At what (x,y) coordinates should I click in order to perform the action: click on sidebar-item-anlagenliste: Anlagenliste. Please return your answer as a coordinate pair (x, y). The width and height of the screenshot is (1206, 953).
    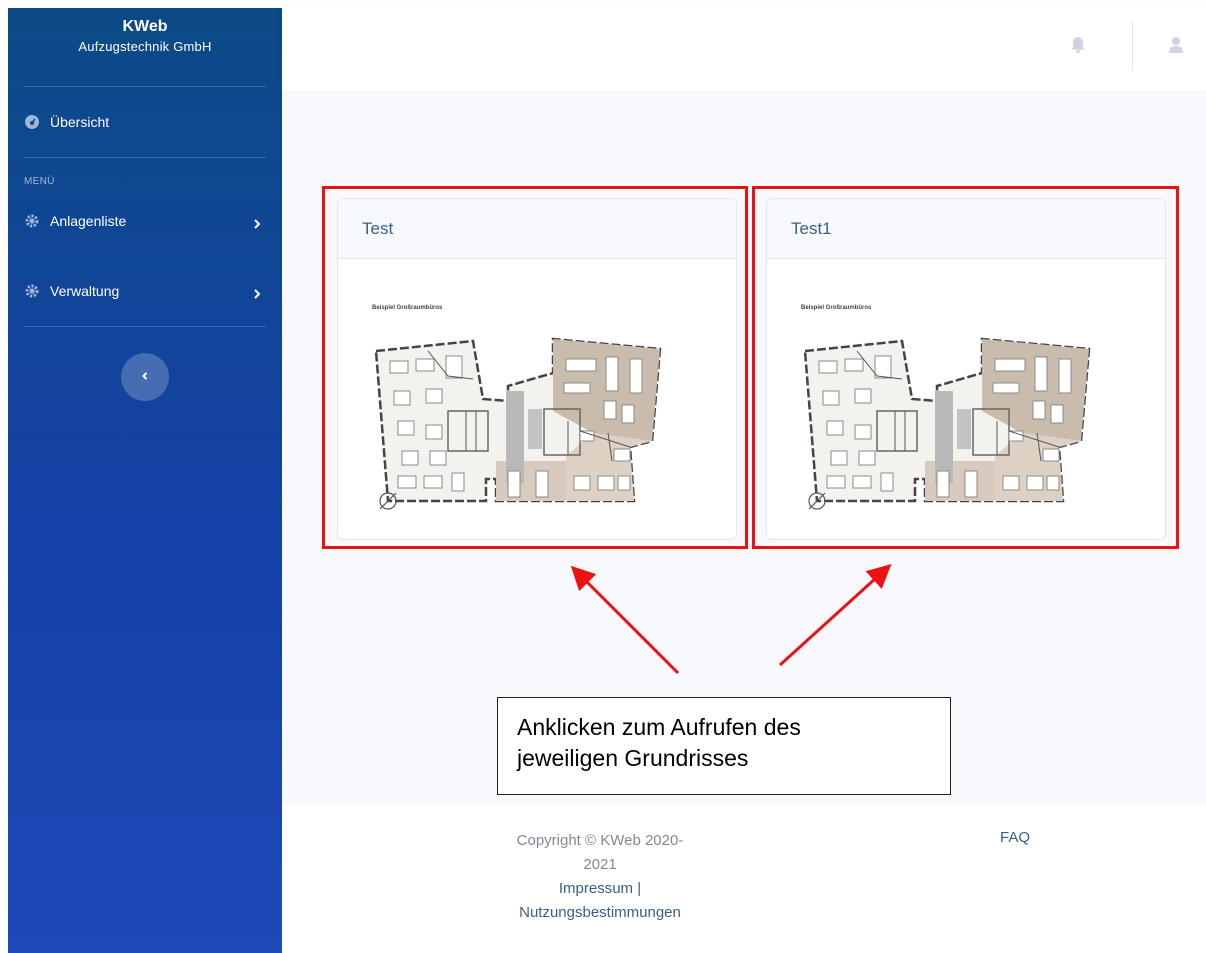
    Looking at the image, I should click on (145, 221).